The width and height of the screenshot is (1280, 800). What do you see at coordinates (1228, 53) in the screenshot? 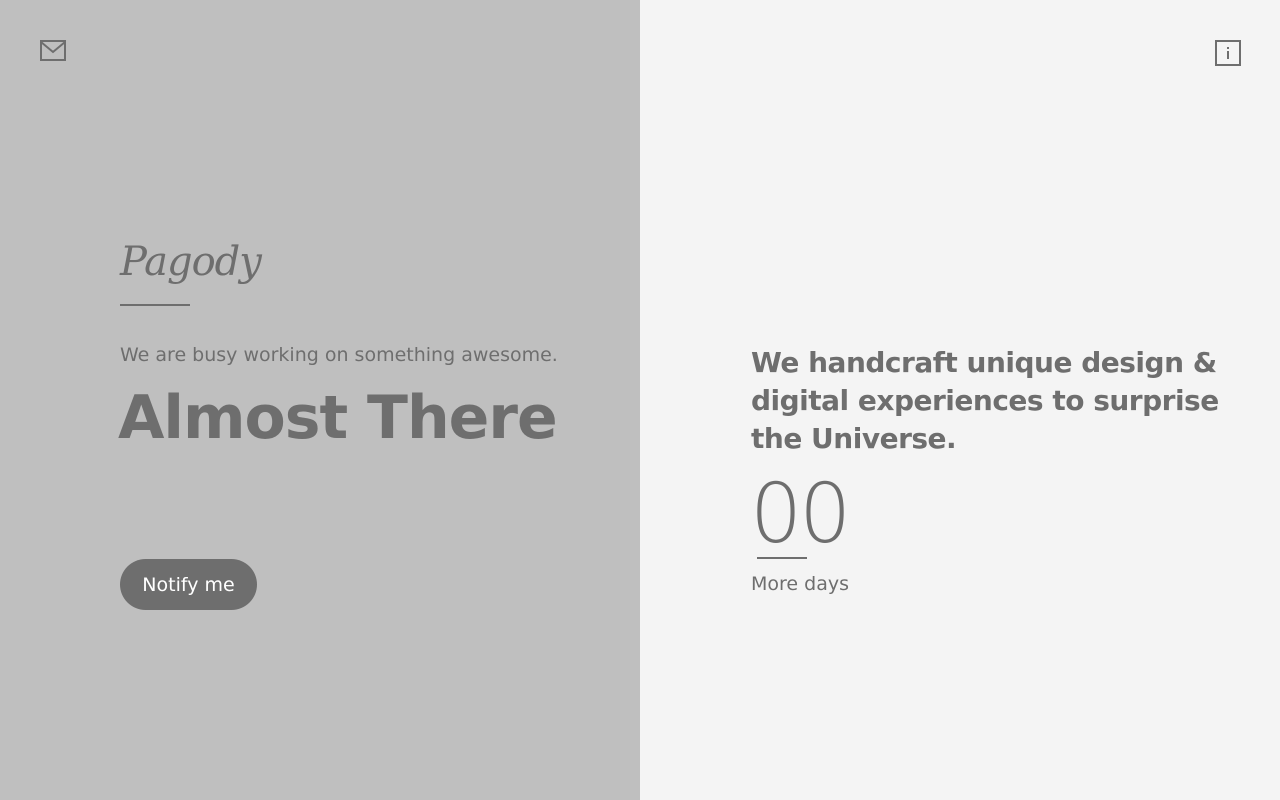
I see `info-icon` at bounding box center [1228, 53].